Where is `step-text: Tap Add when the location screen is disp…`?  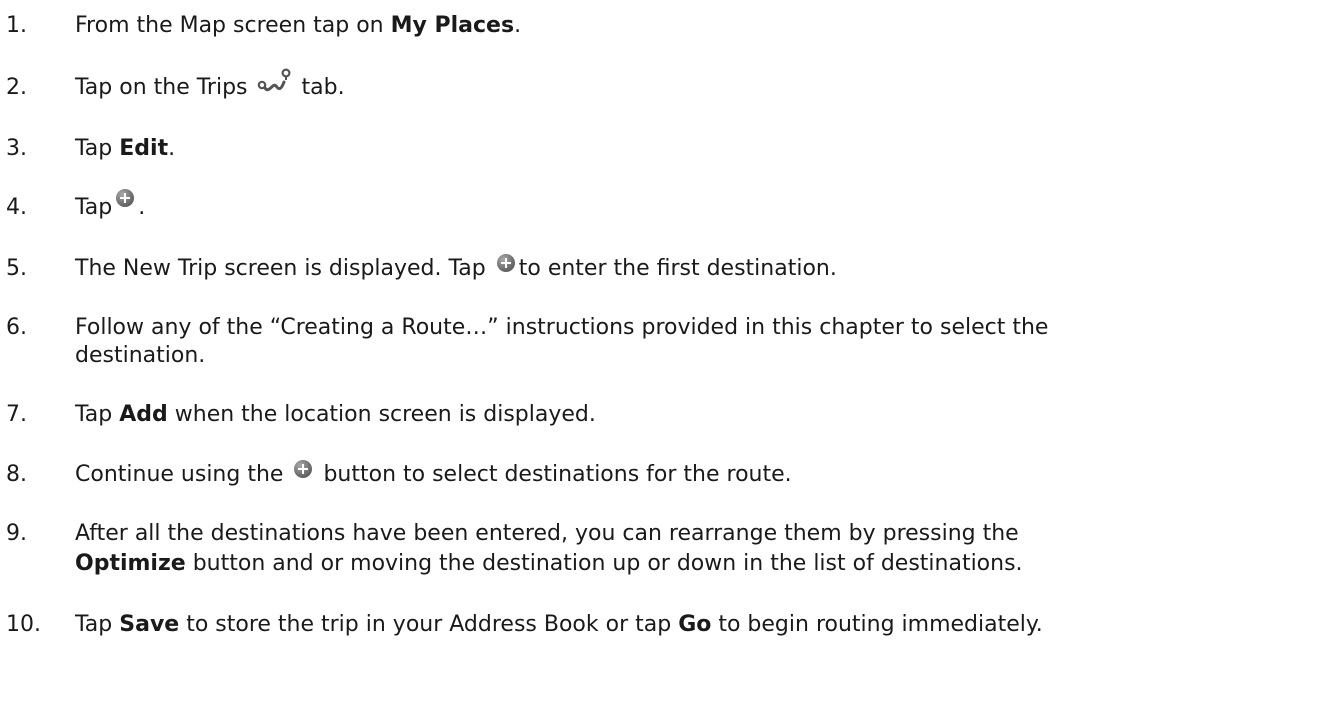 step-text: Tap Add when the location screen is disp… is located at coordinates (335, 414).